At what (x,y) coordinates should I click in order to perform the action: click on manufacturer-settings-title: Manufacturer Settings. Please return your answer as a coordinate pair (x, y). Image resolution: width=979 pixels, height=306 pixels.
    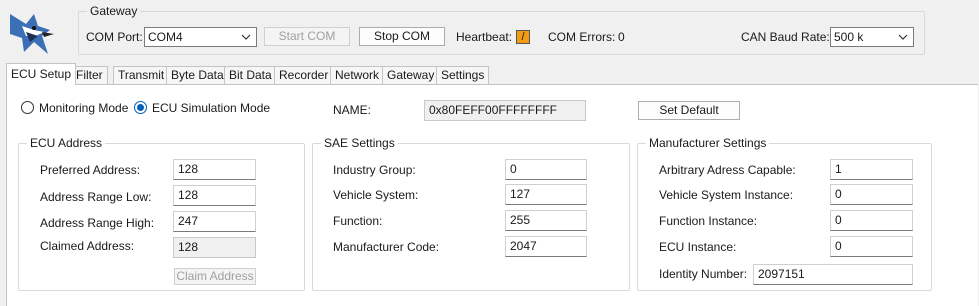
    Looking at the image, I should click on (708, 143).